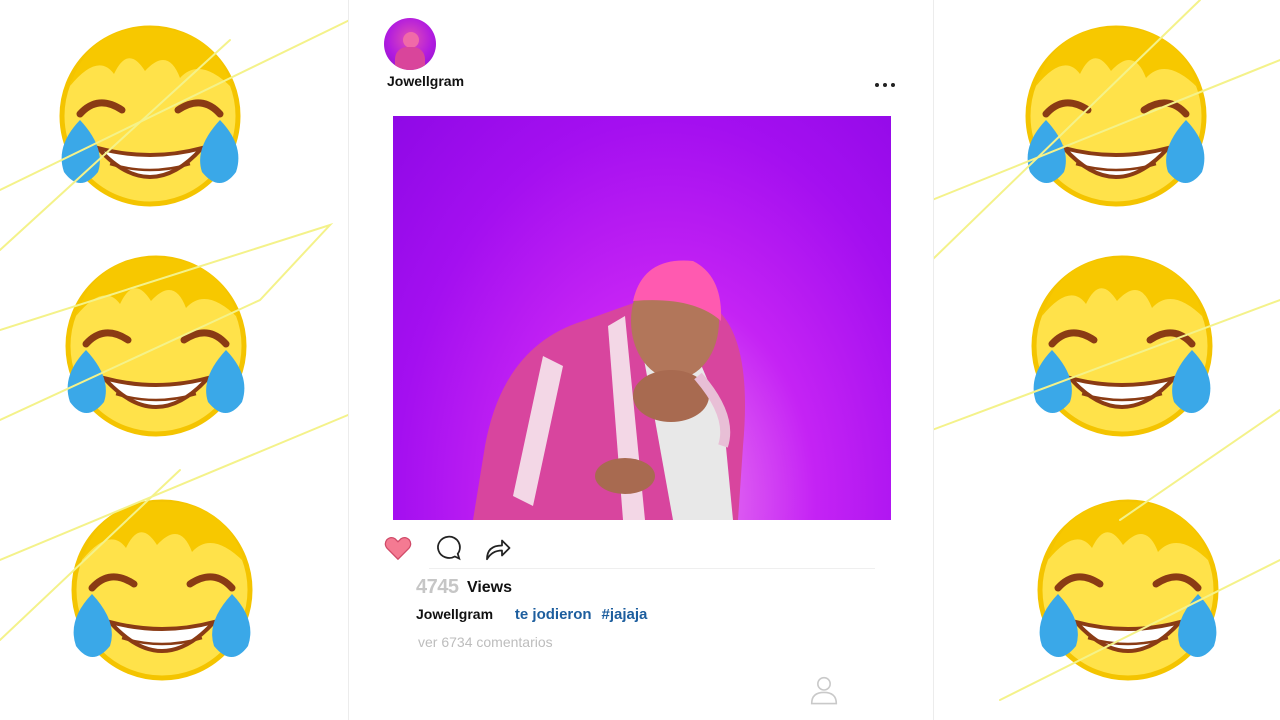  What do you see at coordinates (425, 81) in the screenshot?
I see `post-username: Jowellgram` at bounding box center [425, 81].